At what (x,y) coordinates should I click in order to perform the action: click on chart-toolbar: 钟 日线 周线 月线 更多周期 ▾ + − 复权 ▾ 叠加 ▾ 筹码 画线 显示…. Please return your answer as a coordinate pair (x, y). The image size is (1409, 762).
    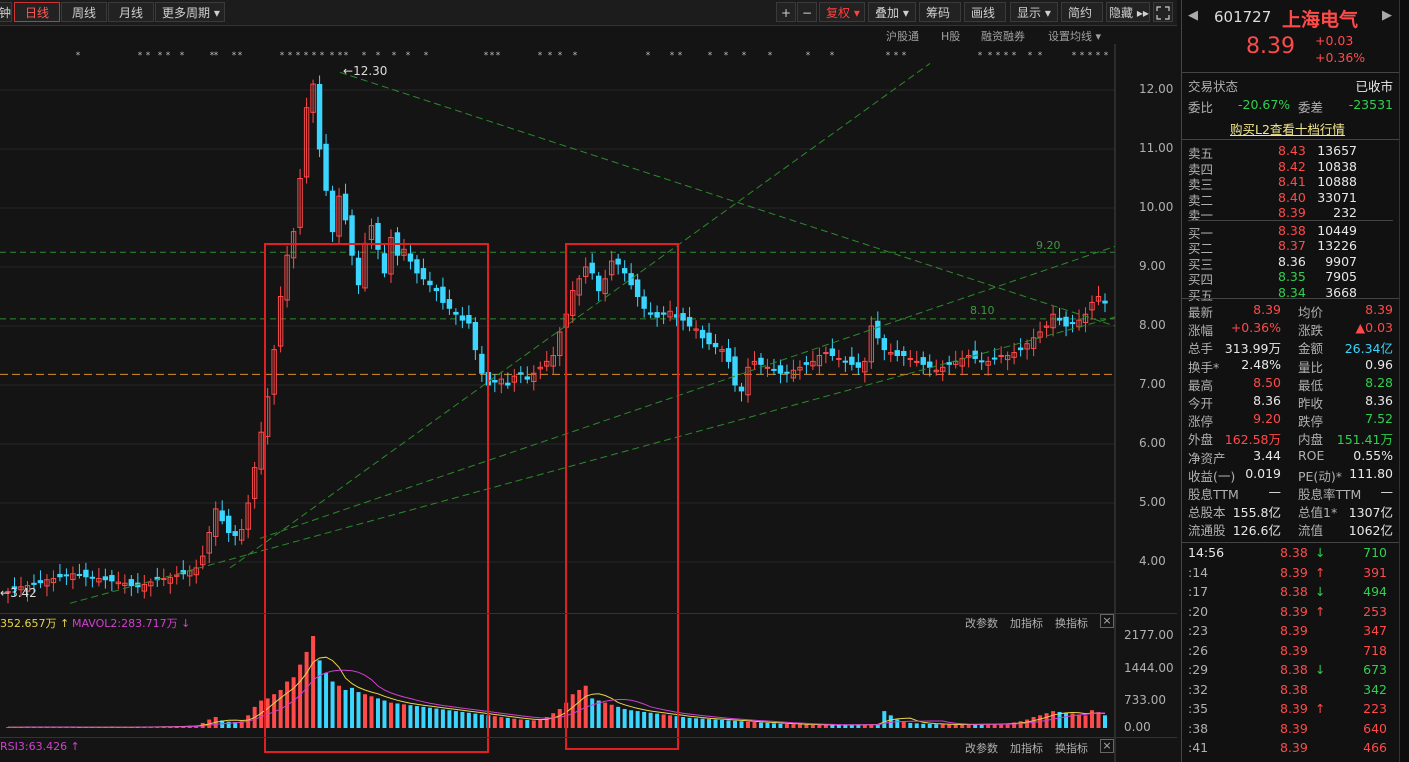
    Looking at the image, I should click on (588, 13).